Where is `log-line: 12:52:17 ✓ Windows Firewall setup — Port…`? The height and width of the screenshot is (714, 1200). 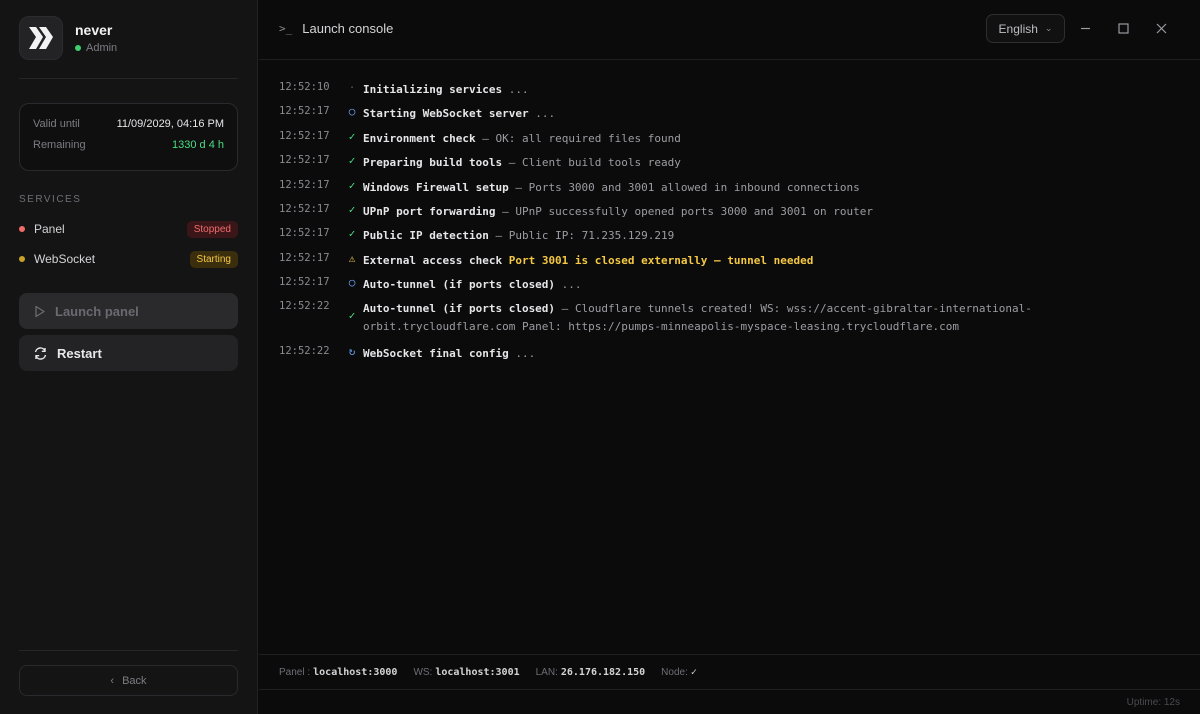 log-line: 12:52:17 ✓ Windows Firewall setup — Port… is located at coordinates (569, 188).